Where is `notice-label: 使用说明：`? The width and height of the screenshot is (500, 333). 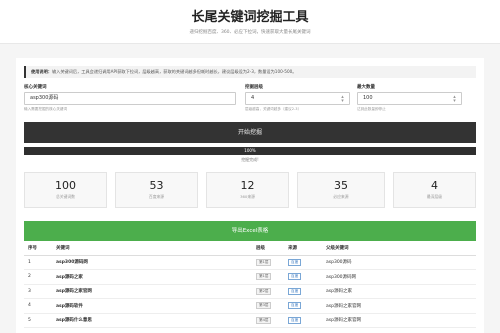
notice-label: 使用说明： is located at coordinates (41, 71).